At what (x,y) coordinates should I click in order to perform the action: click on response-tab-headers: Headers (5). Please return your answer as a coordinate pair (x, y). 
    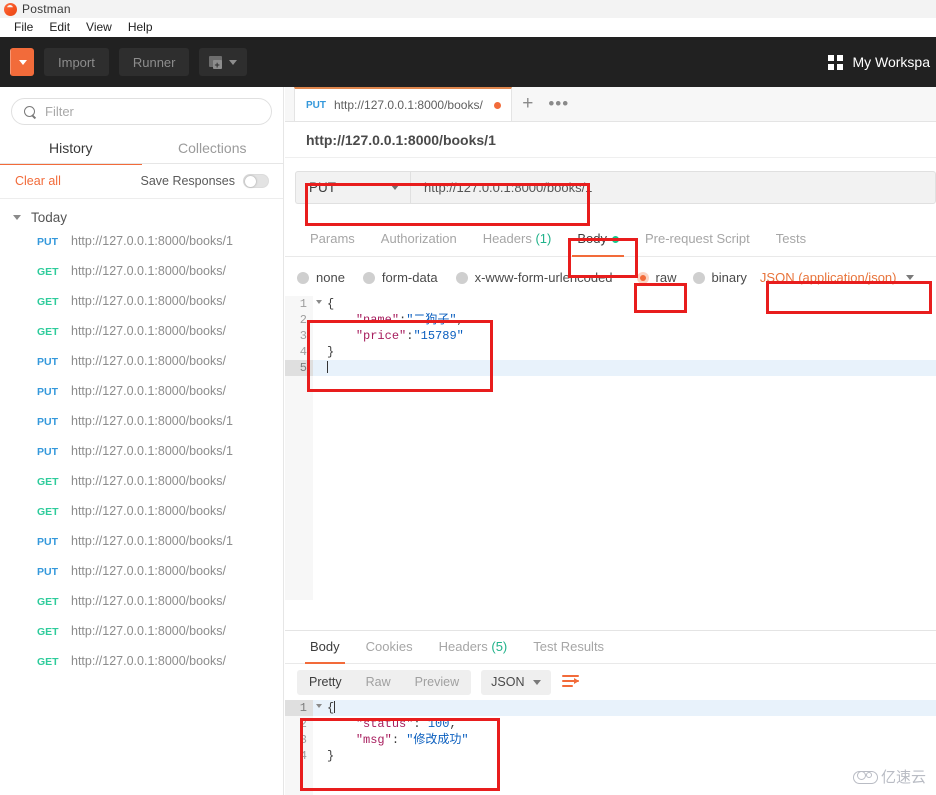
    Looking at the image, I should click on (473, 647).